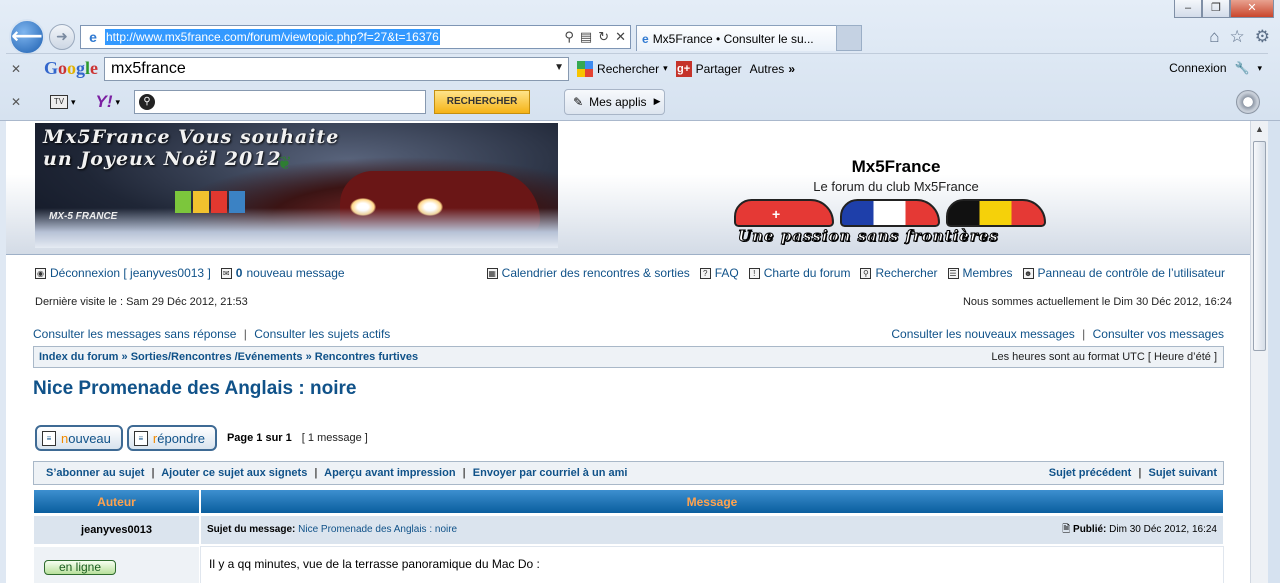 The height and width of the screenshot is (583, 1280). Describe the element at coordinates (708, 68) in the screenshot. I see `share-button: g+ Partager` at that location.